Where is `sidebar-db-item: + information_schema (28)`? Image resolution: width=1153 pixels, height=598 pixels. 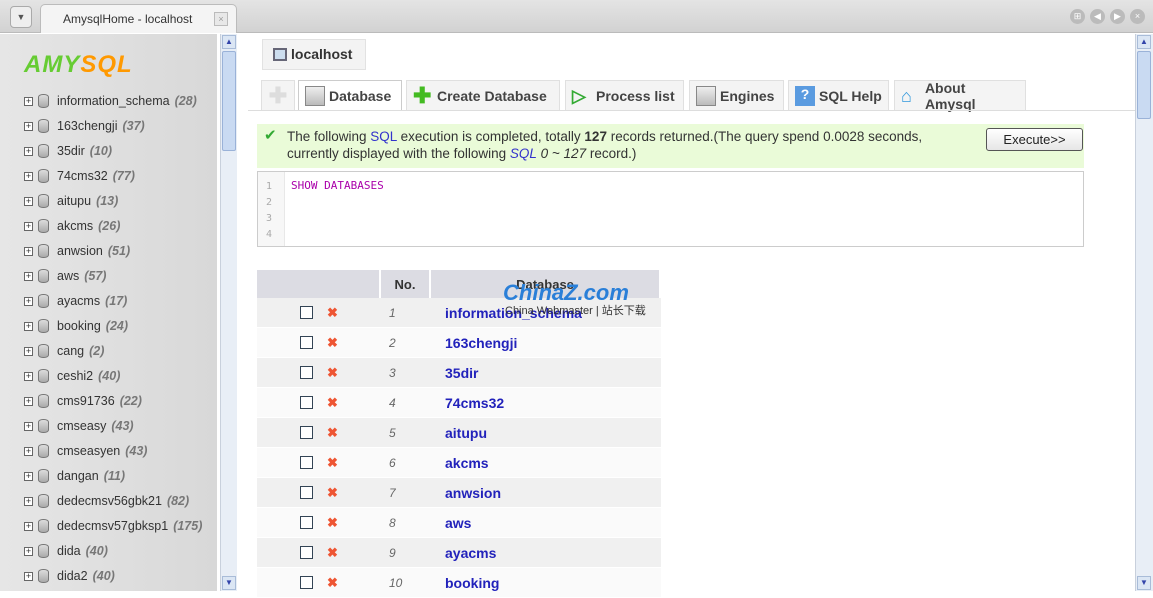 sidebar-db-item: + information_schema (28) is located at coordinates (110, 101).